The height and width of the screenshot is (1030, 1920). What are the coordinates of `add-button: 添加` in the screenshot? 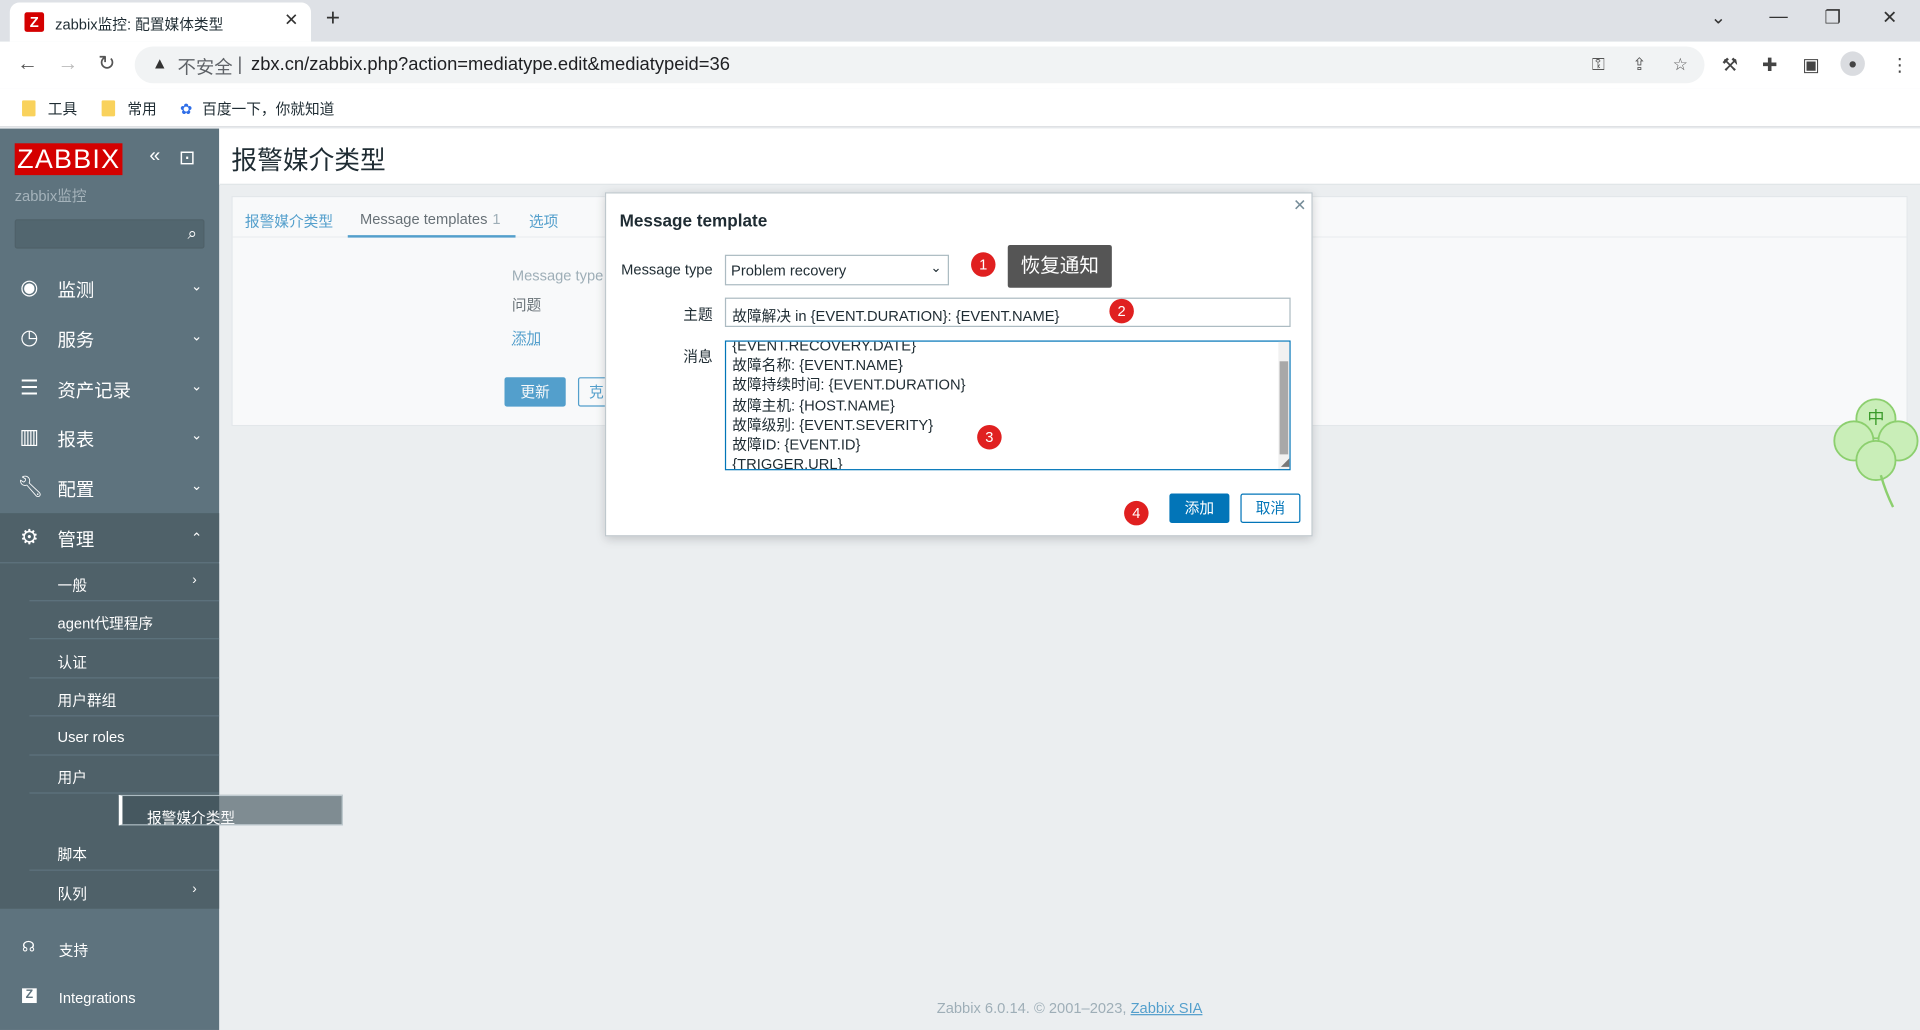 It's located at (1199, 508).